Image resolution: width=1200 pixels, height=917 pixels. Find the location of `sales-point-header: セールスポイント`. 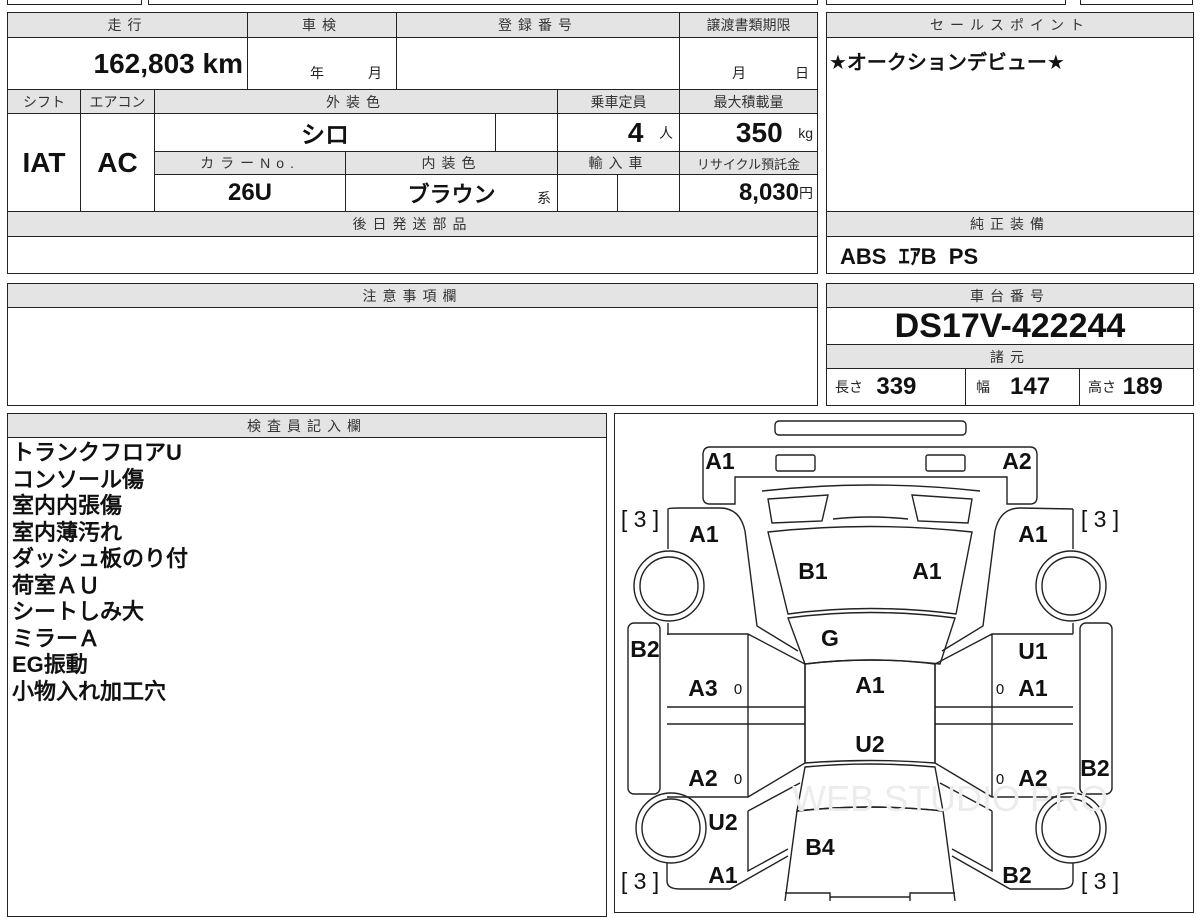

sales-point-header: セールスポイント is located at coordinates (1010, 25).